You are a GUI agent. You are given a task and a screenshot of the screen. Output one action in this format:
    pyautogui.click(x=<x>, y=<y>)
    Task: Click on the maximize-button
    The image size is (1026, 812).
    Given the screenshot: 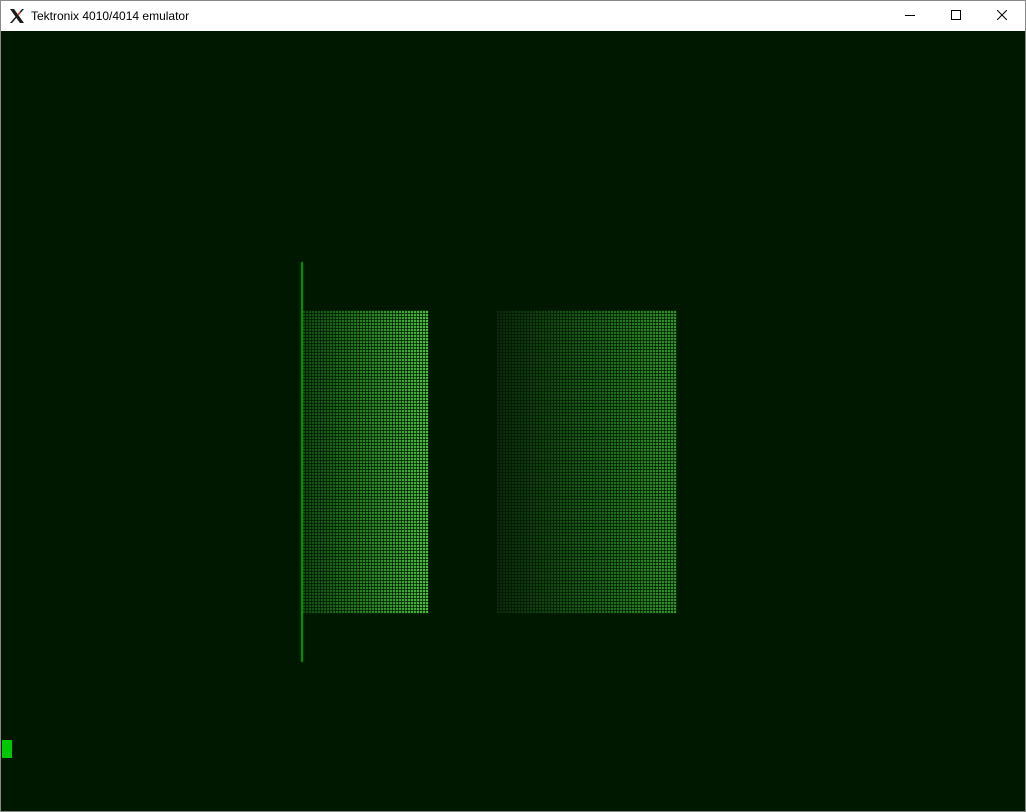 What is the action you would take?
    pyautogui.click(x=956, y=16)
    